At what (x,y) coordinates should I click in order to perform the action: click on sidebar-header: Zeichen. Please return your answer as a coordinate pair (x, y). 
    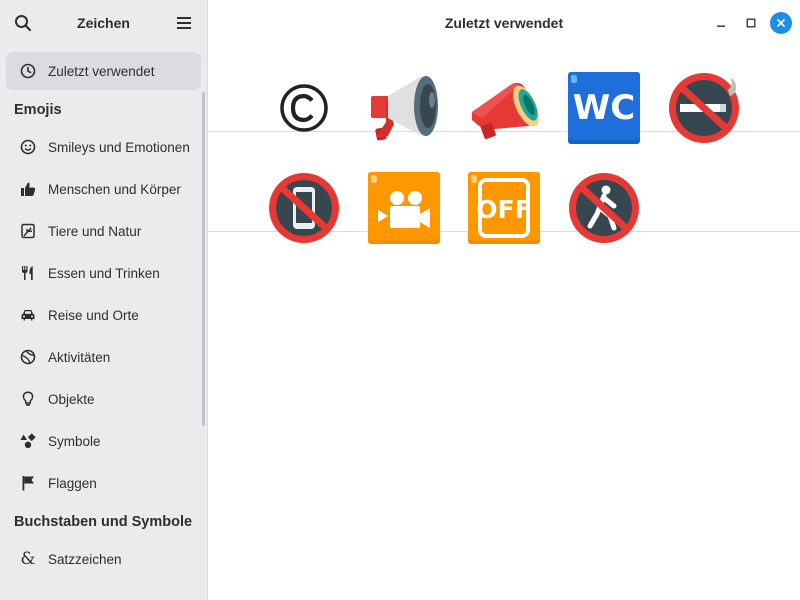
    Looking at the image, I should click on (103, 23).